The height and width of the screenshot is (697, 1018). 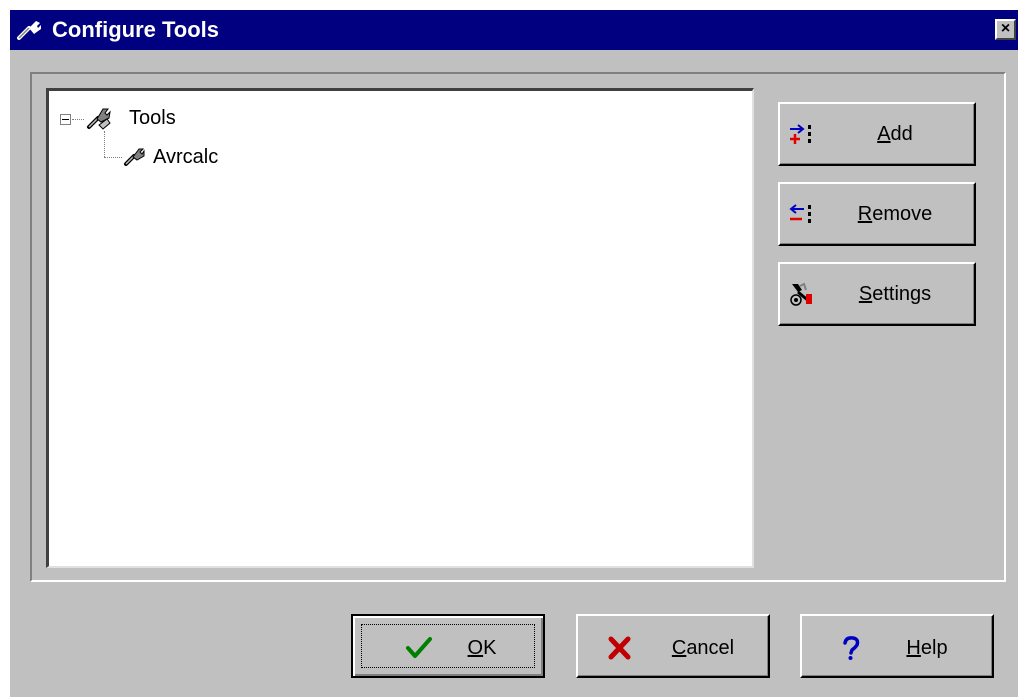 I want to click on cancel-button: Cancel, so click(x=673, y=646).